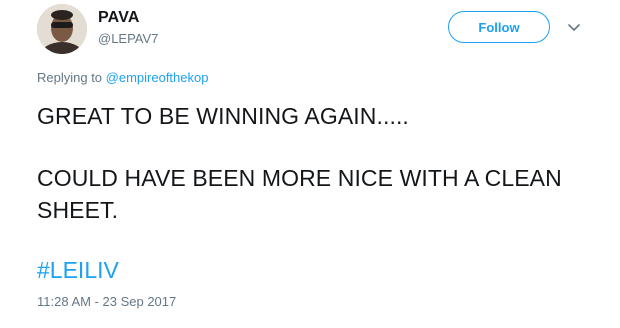 This screenshot has height=328, width=620. Describe the element at coordinates (71, 77) in the screenshot. I see `replying-to-label: Replying to` at that location.